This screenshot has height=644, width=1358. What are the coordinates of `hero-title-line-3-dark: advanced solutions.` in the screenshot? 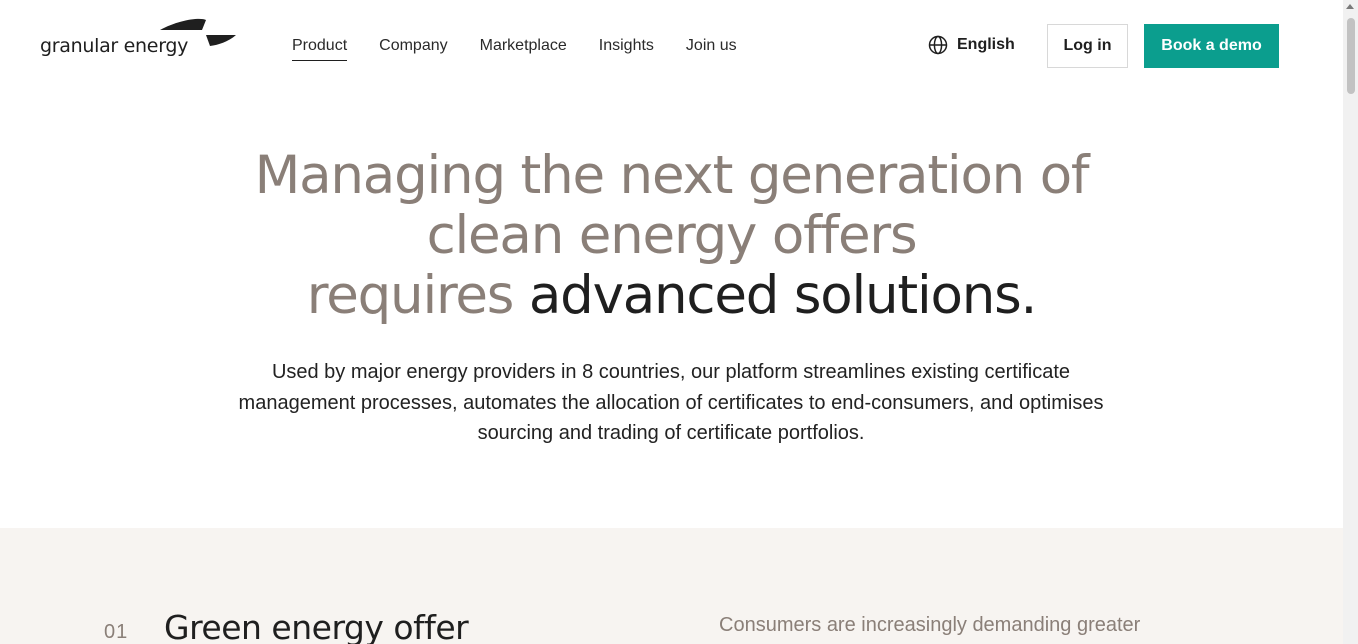 It's located at (783, 295).